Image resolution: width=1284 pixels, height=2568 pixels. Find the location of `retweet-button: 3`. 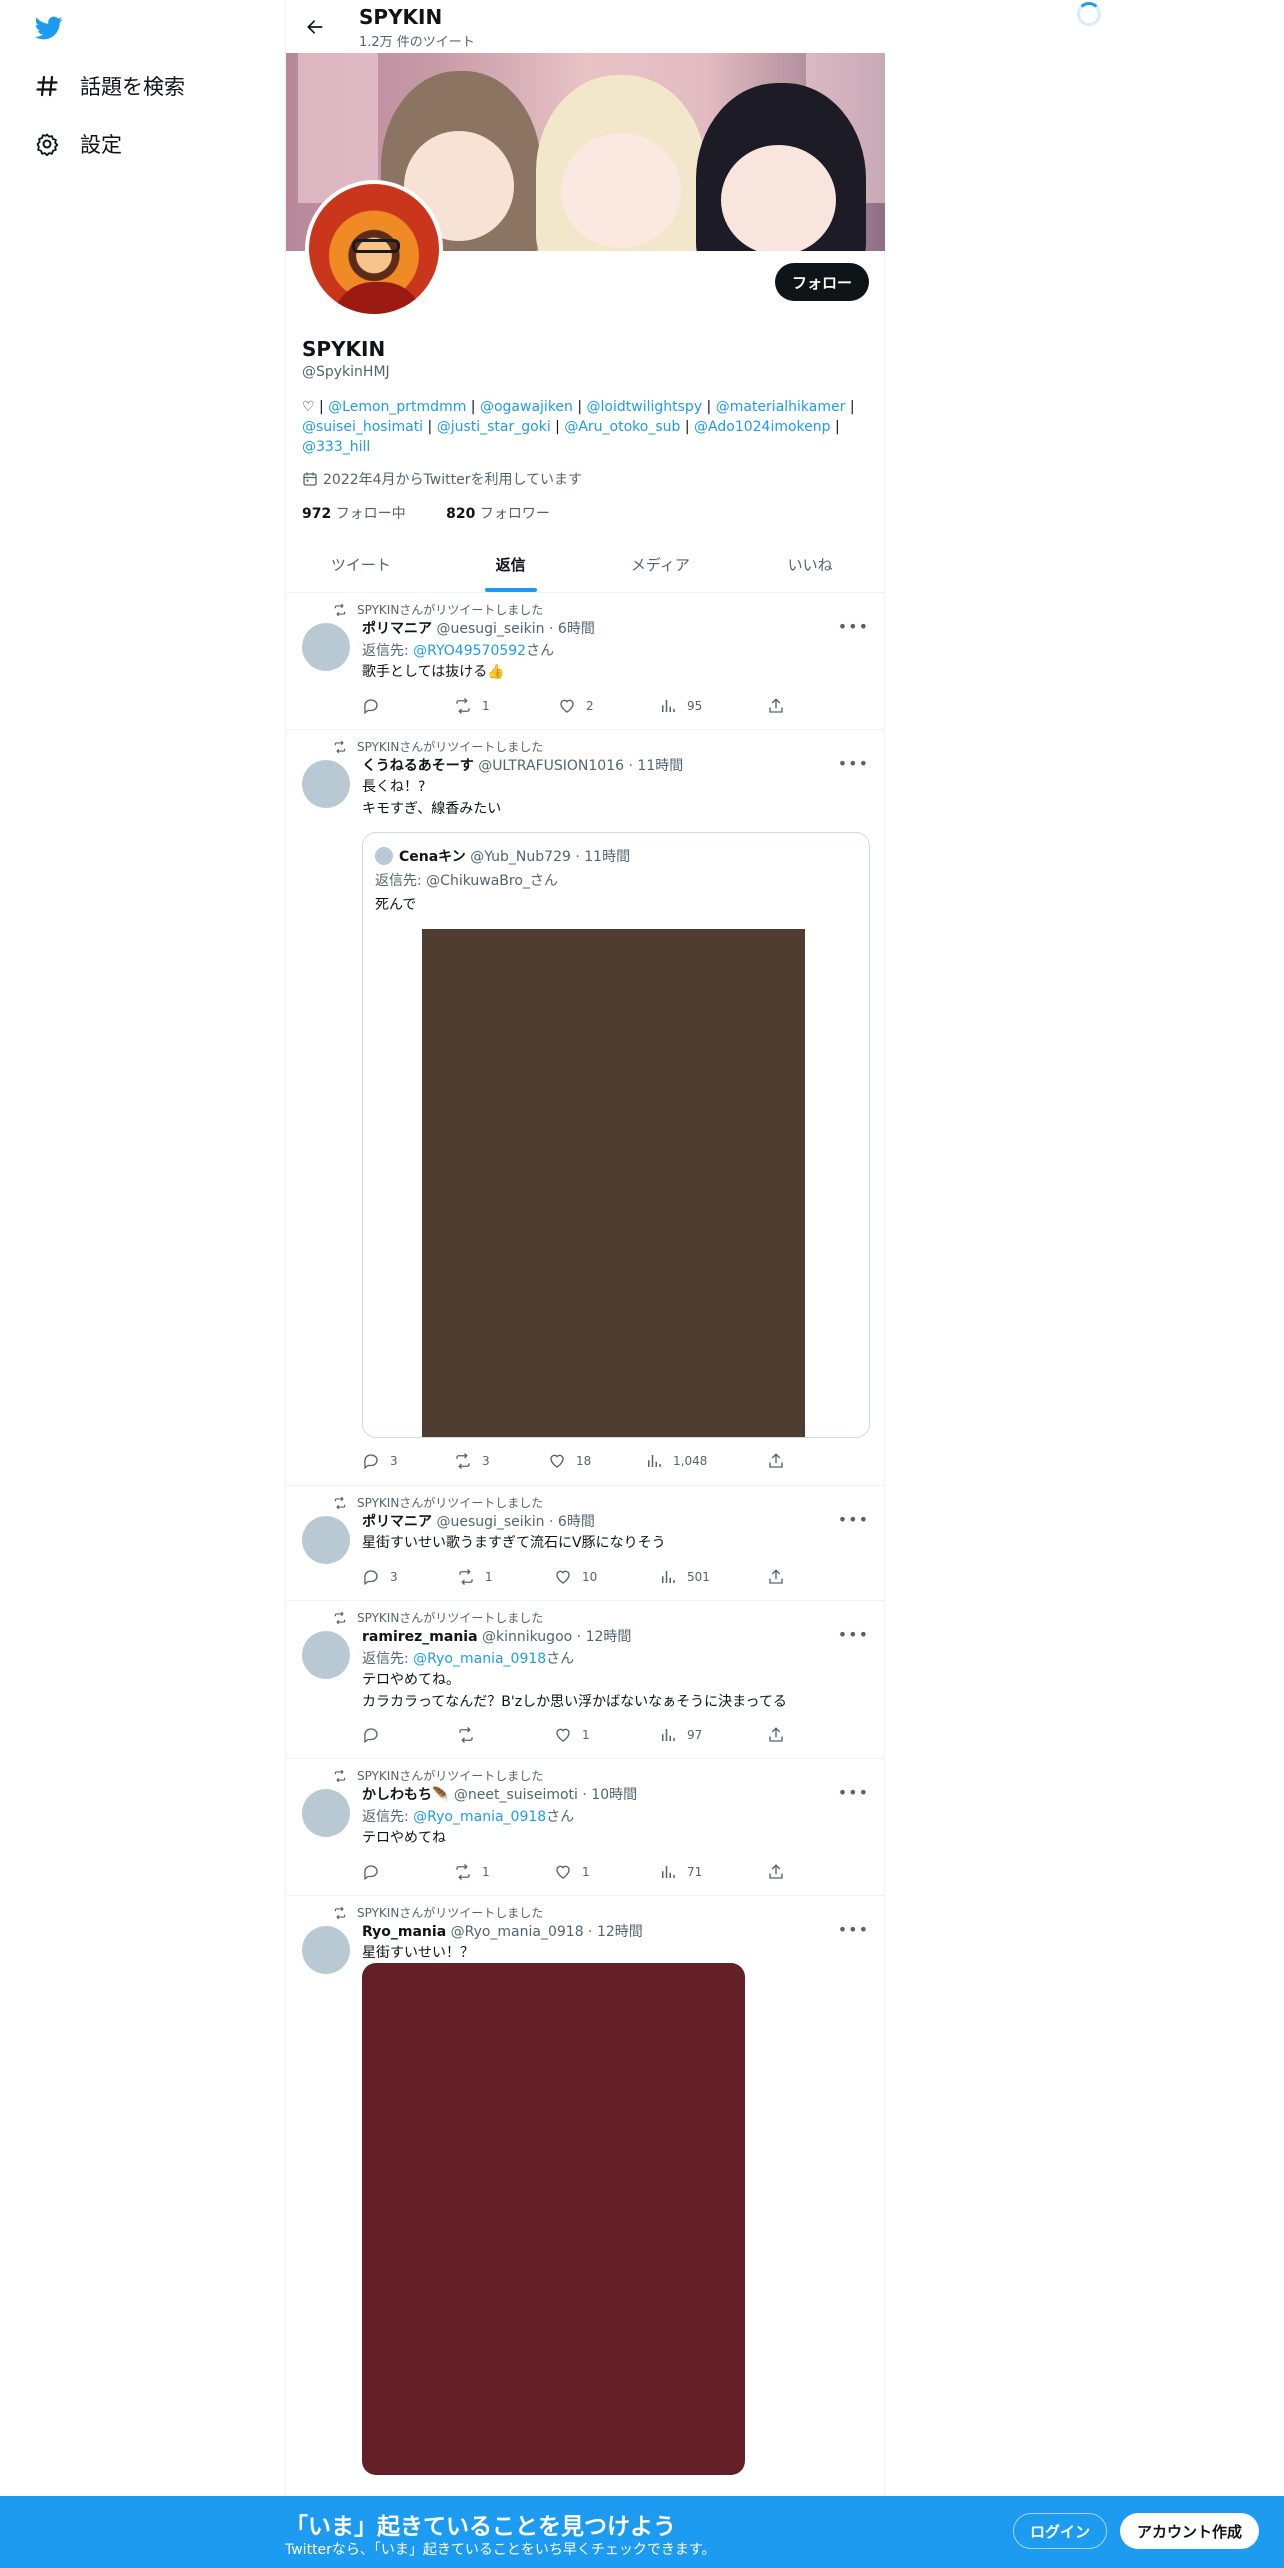

retweet-button: 3 is located at coordinates (472, 1461).